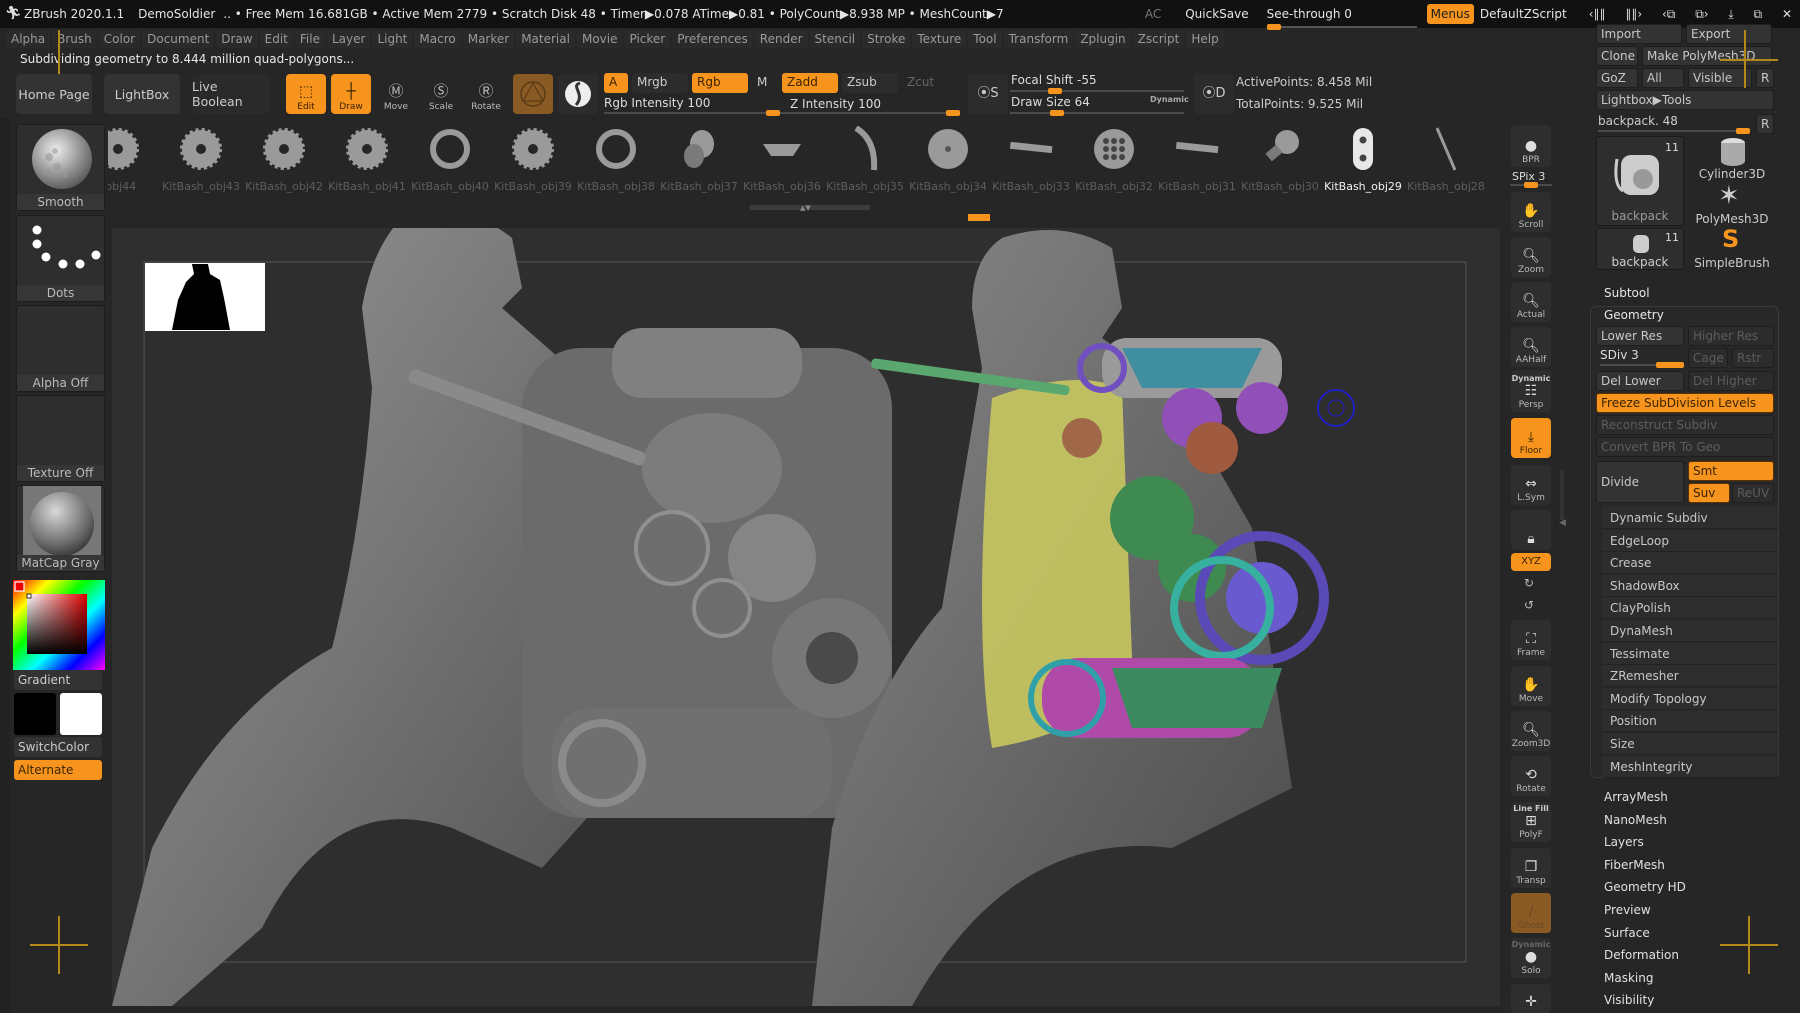  I want to click on scale-button: Ⓢ Scale, so click(441, 94).